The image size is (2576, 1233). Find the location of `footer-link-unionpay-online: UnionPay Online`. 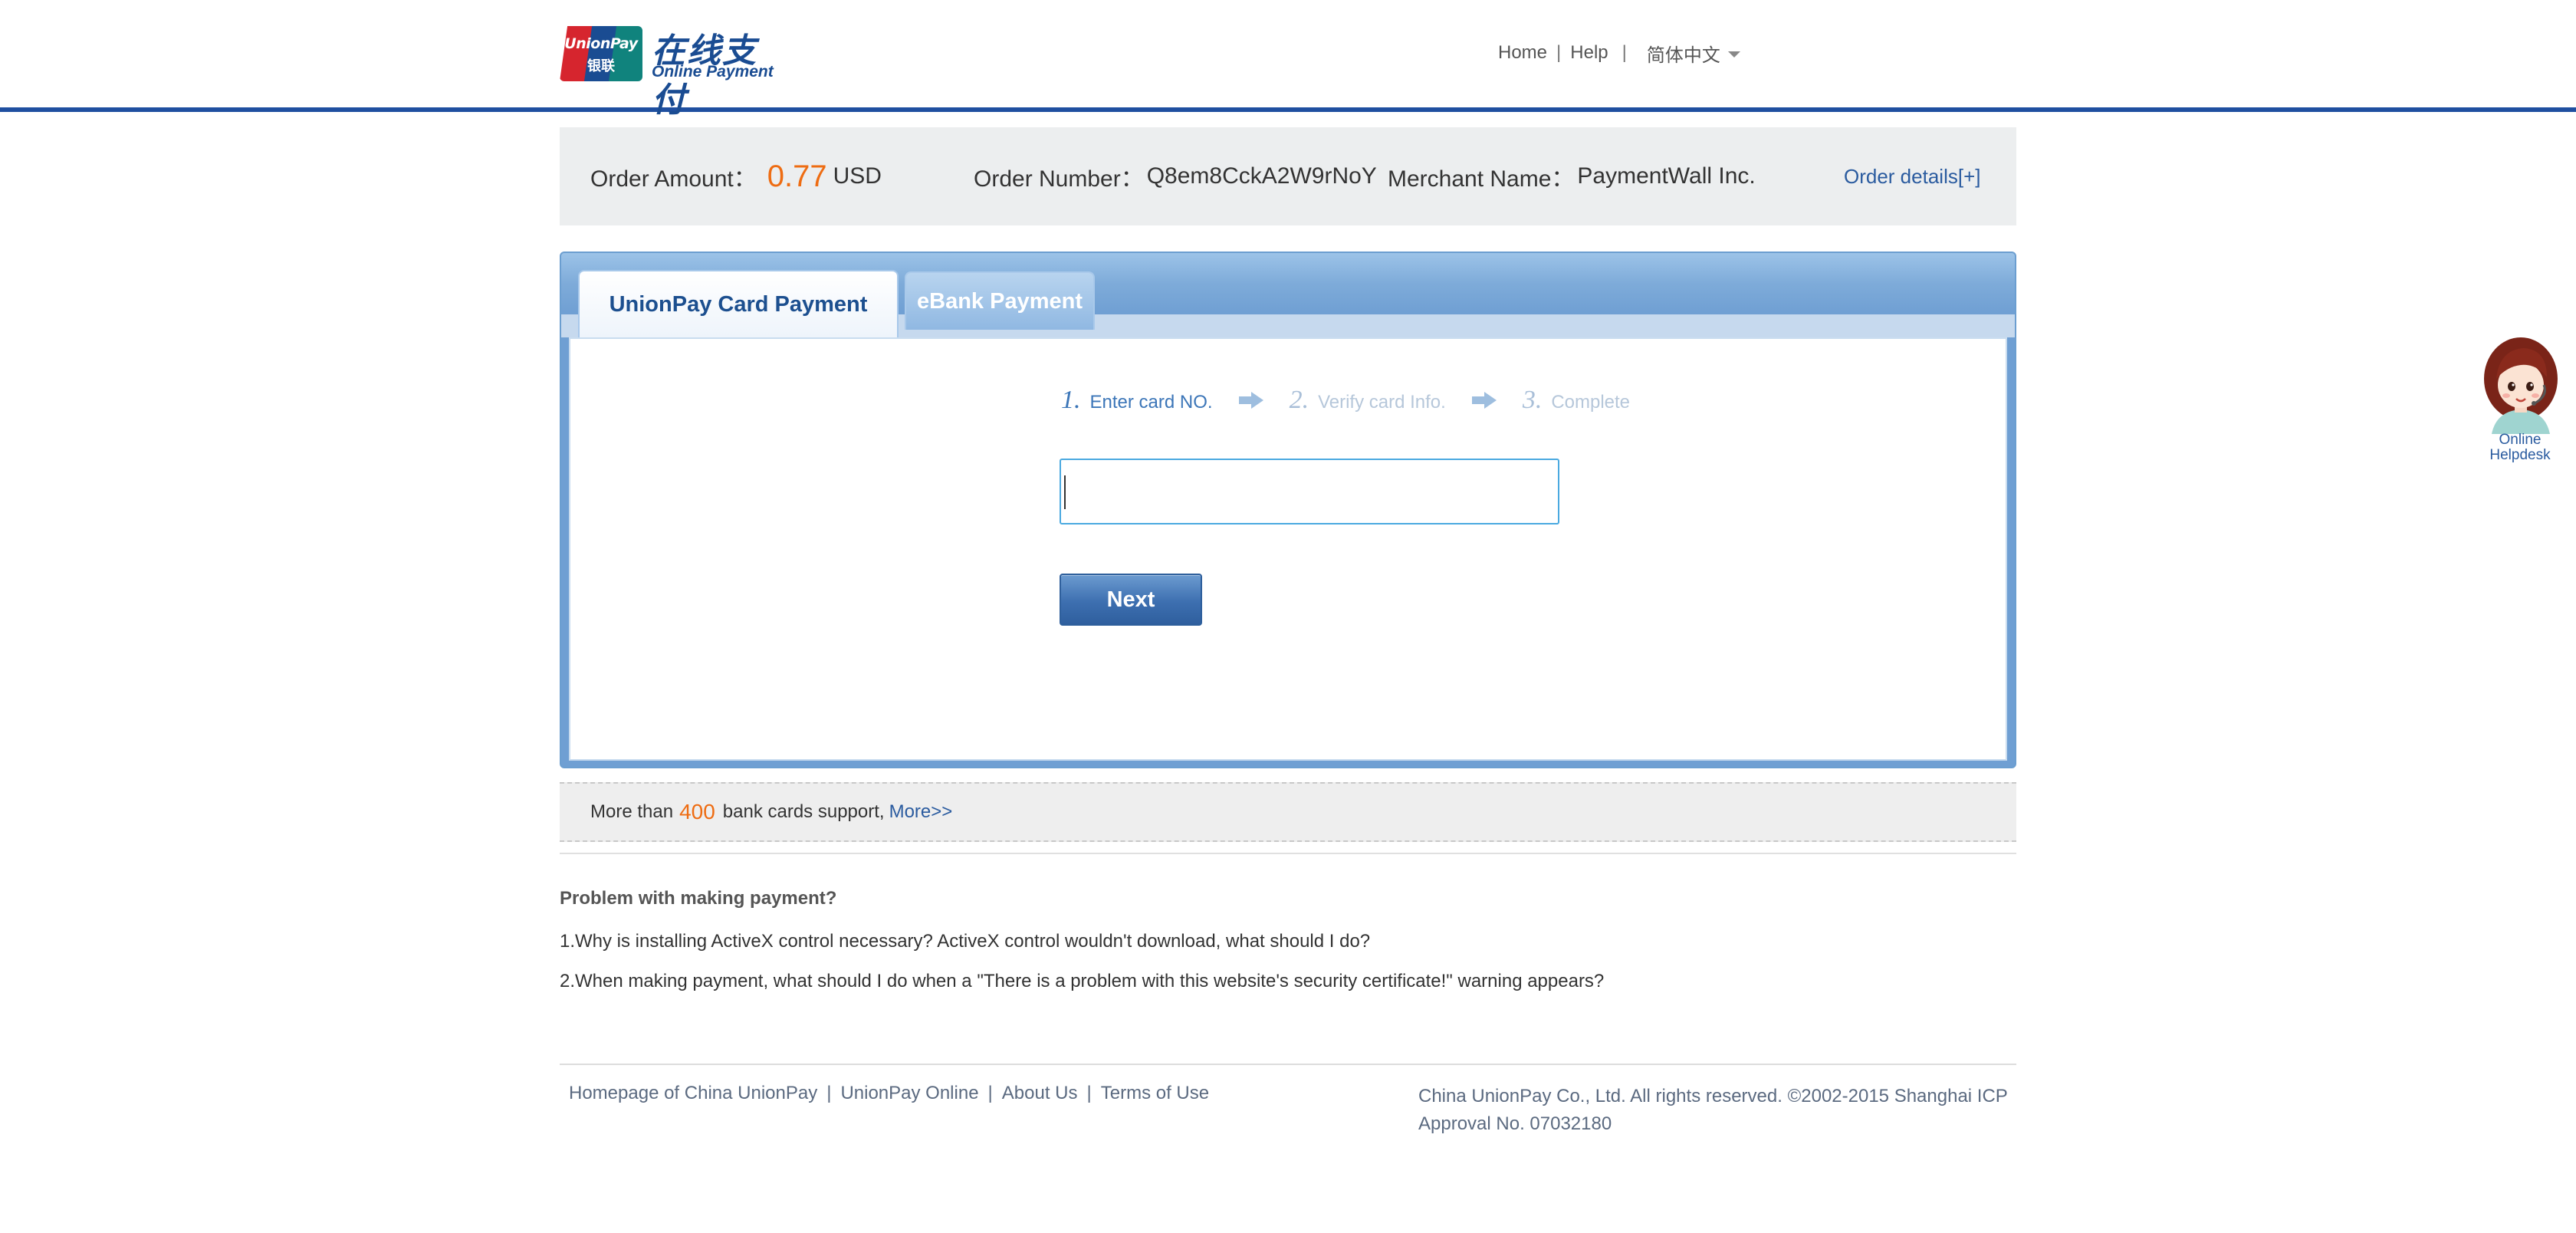

footer-link-unionpay-online: UnionPay Online is located at coordinates (909, 1093).